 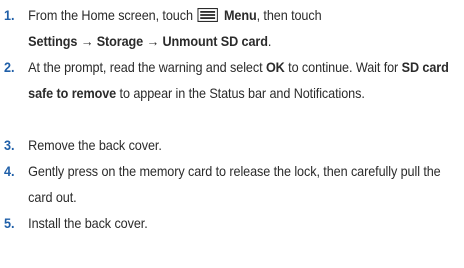 I want to click on step-number: 4., so click(x=9, y=171).